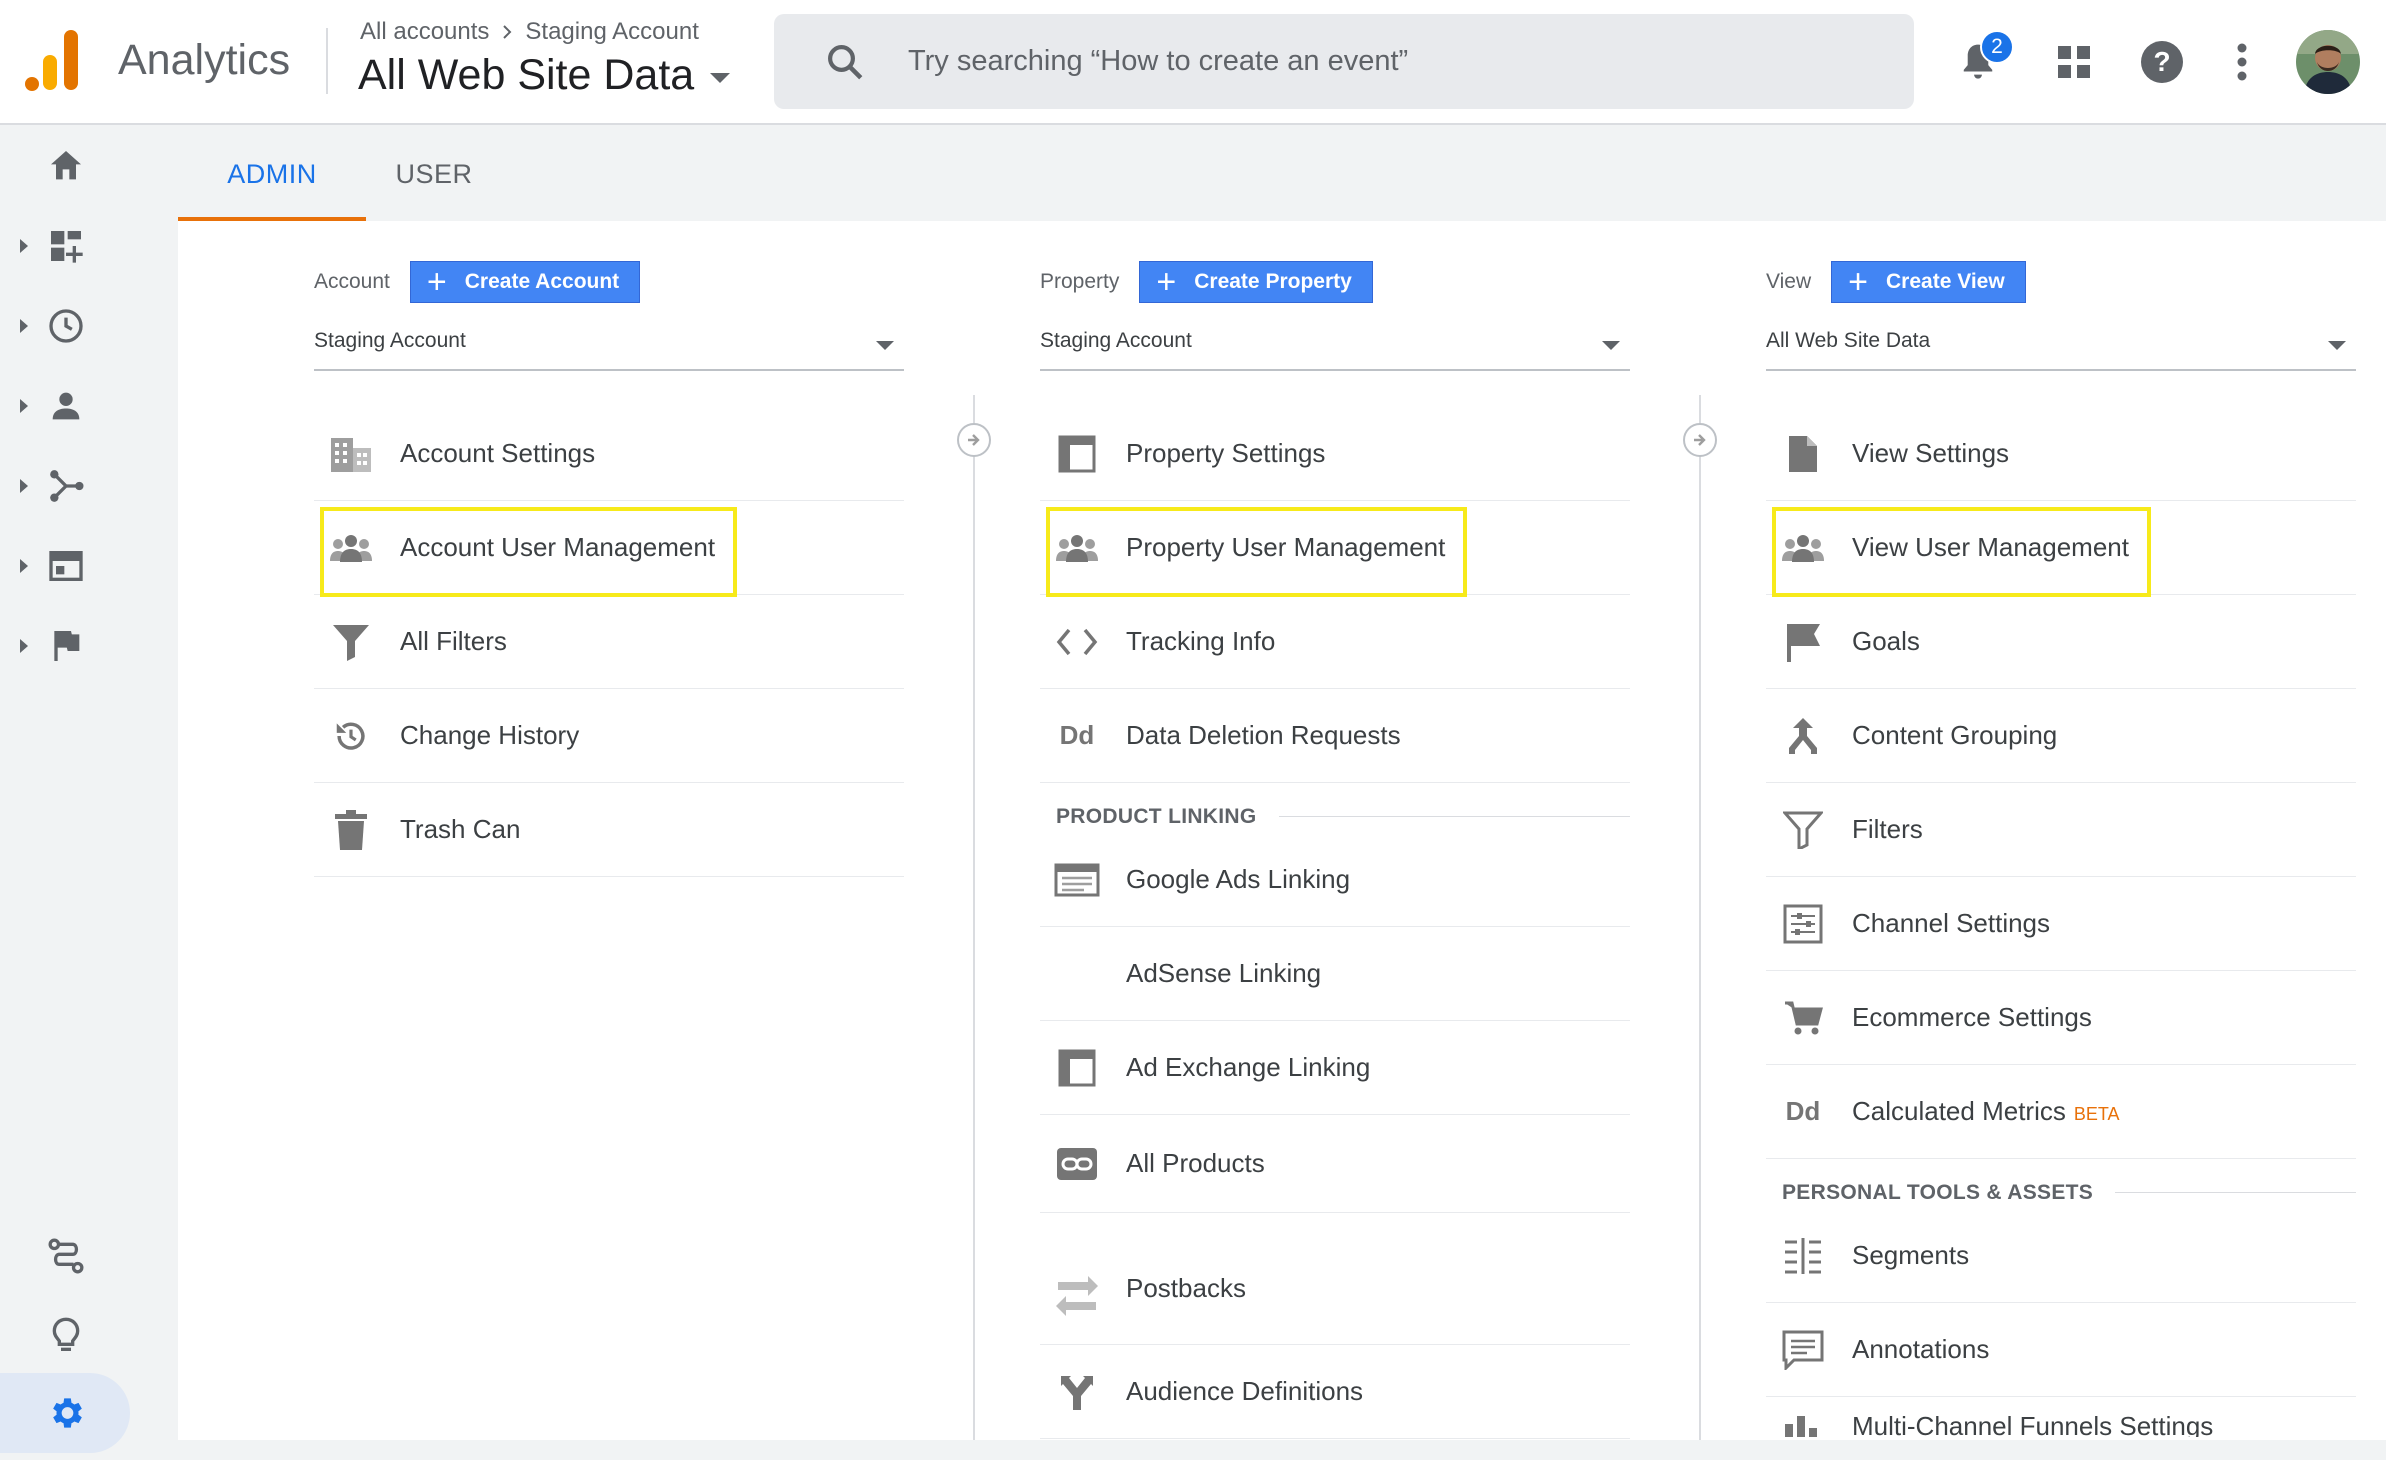 This screenshot has width=2386, height=1460. Describe the element at coordinates (89, 486) in the screenshot. I see `nav-acquisition` at that location.